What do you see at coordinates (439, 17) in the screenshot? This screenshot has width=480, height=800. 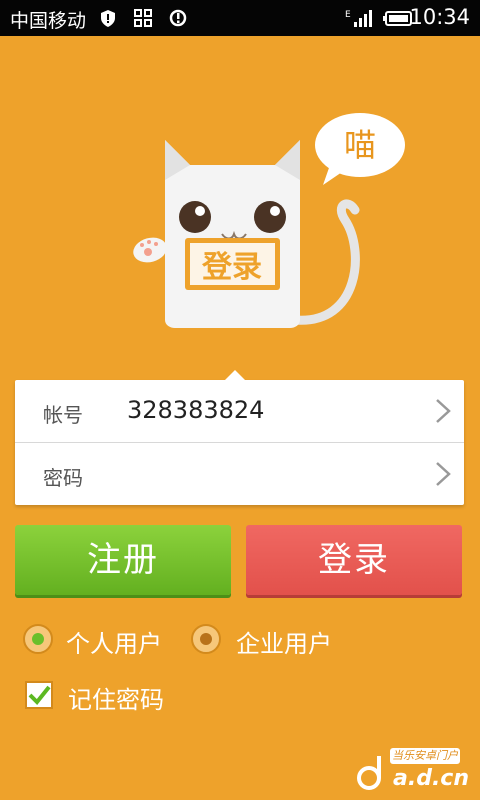 I see `clock: 10:34` at bounding box center [439, 17].